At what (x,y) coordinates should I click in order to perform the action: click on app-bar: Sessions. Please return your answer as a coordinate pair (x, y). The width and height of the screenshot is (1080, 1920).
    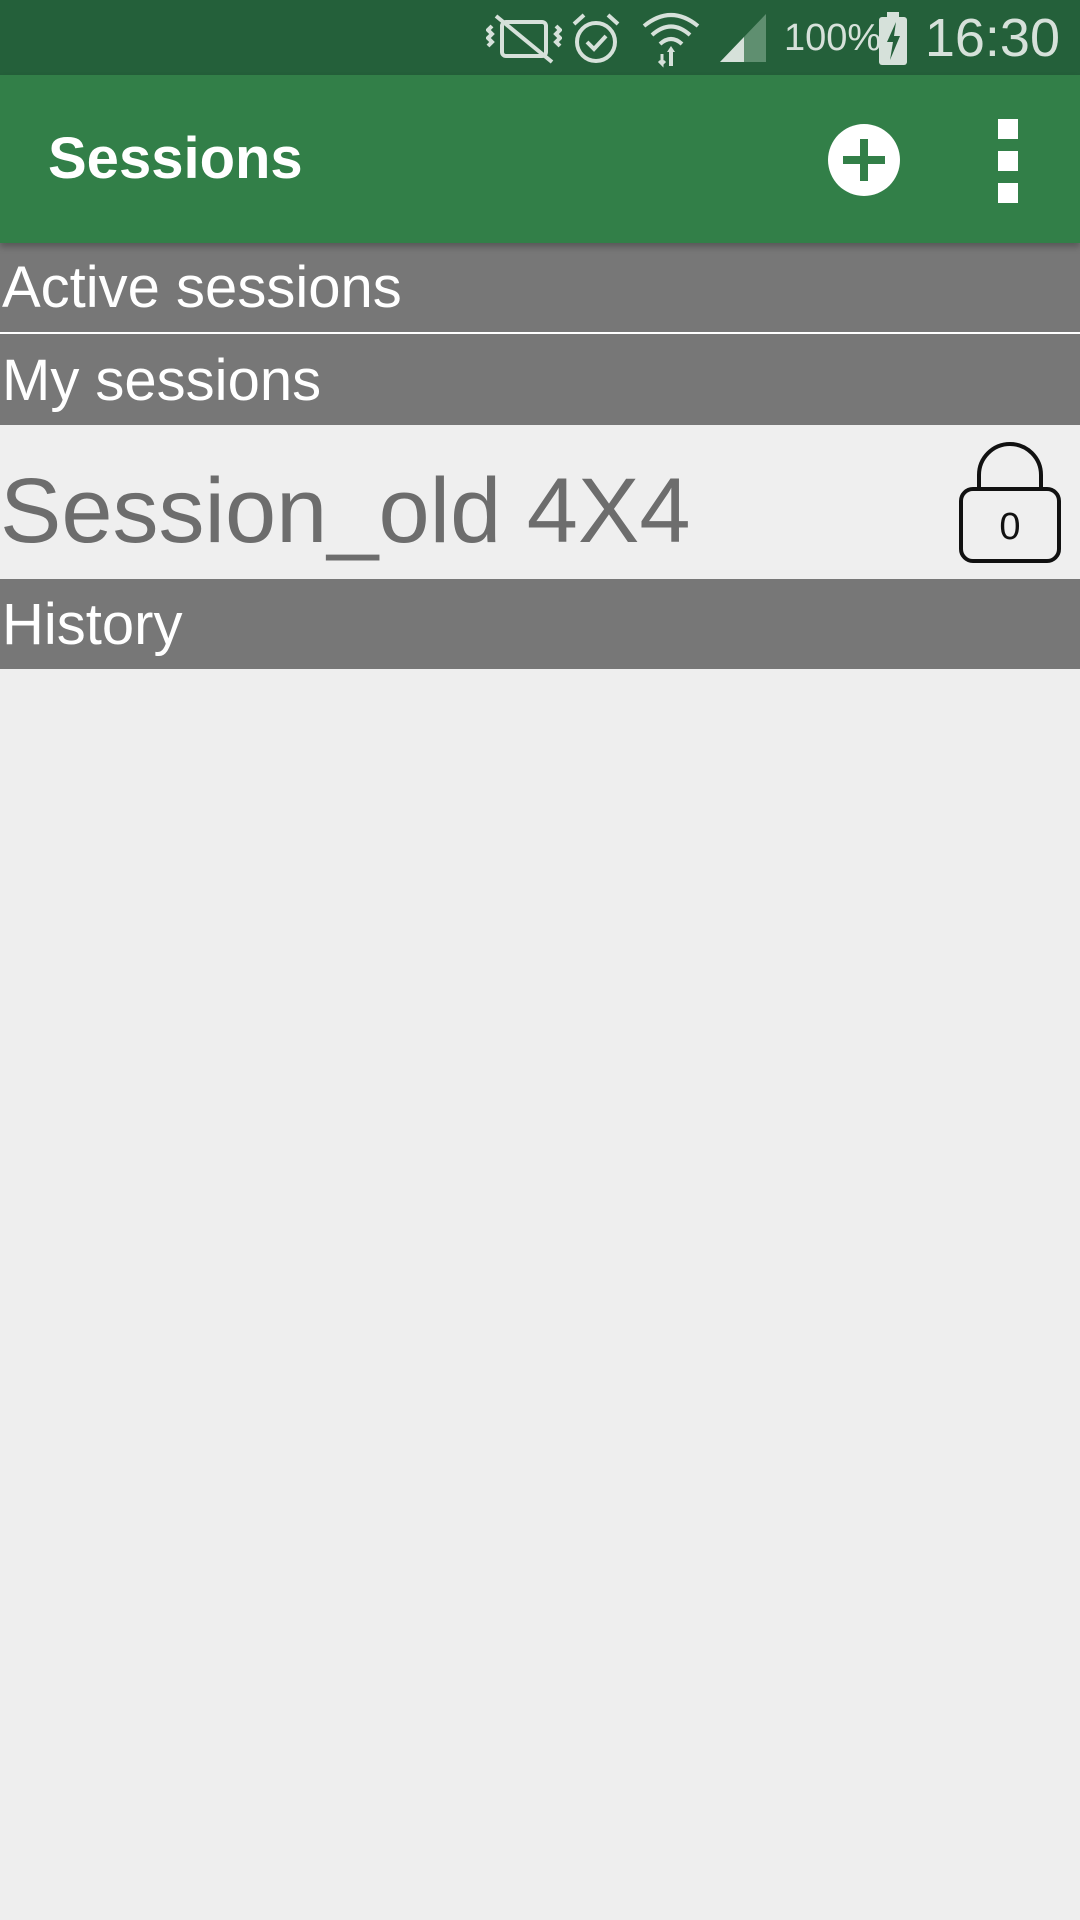
    Looking at the image, I should click on (540, 159).